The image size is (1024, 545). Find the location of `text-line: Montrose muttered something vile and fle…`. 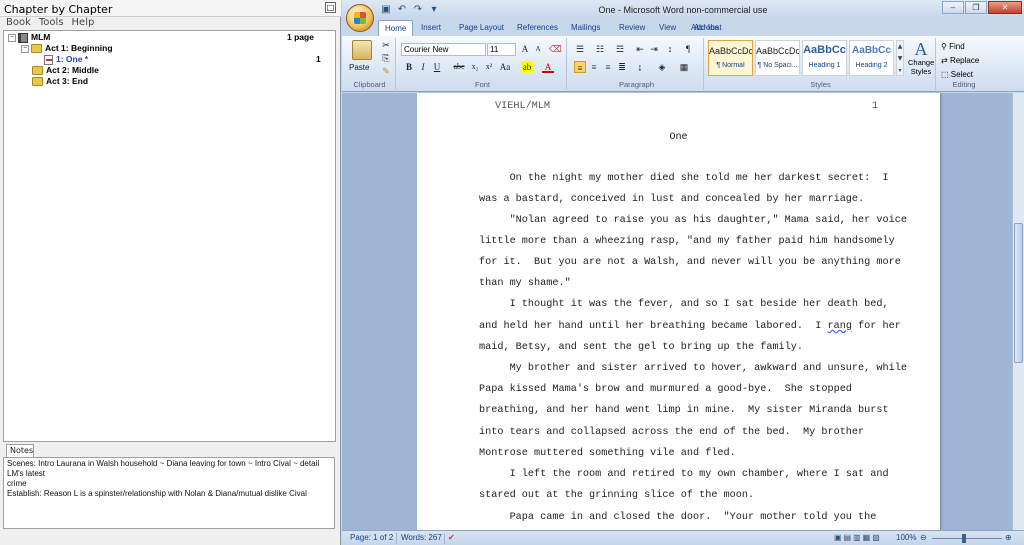

text-line: Montrose muttered something vile and fle… is located at coordinates (607, 453).